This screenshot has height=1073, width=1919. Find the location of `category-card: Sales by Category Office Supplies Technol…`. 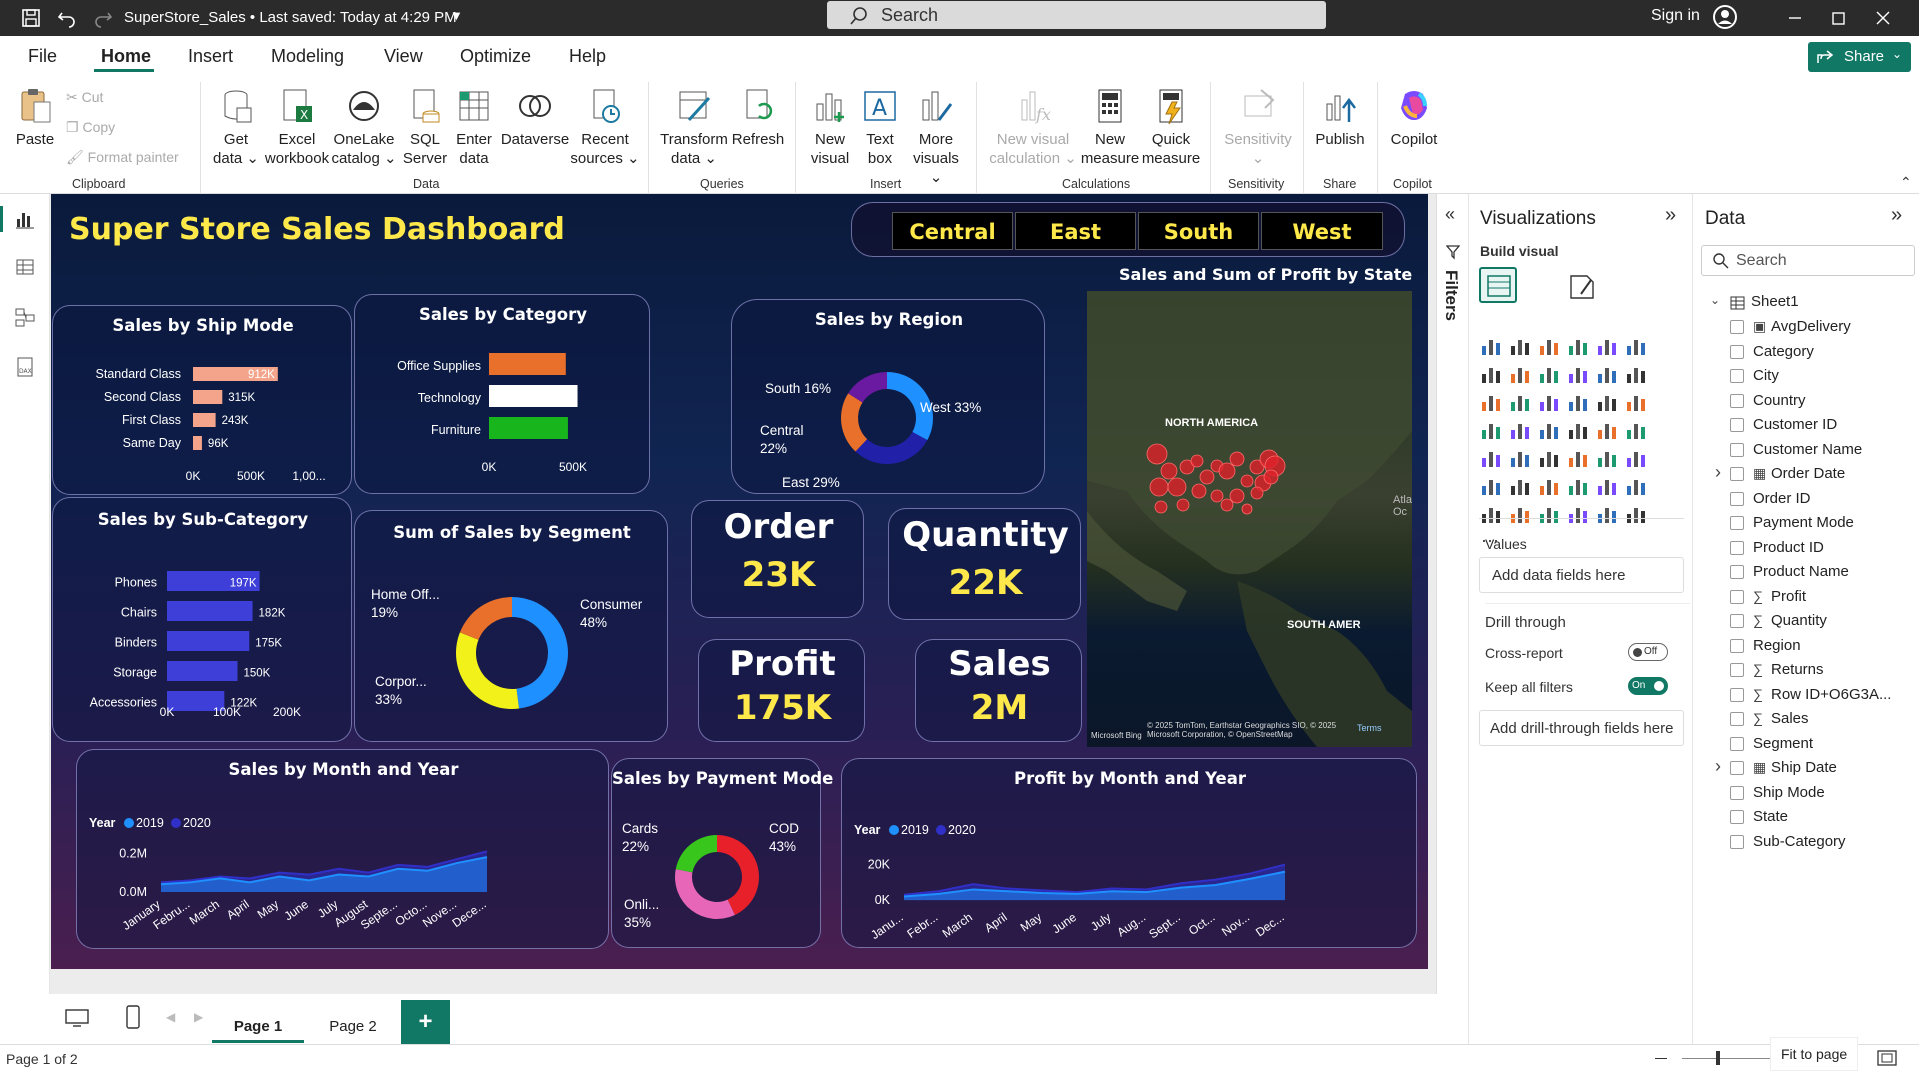

category-card: Sales by Category Office Supplies Technol… is located at coordinates (502, 394).